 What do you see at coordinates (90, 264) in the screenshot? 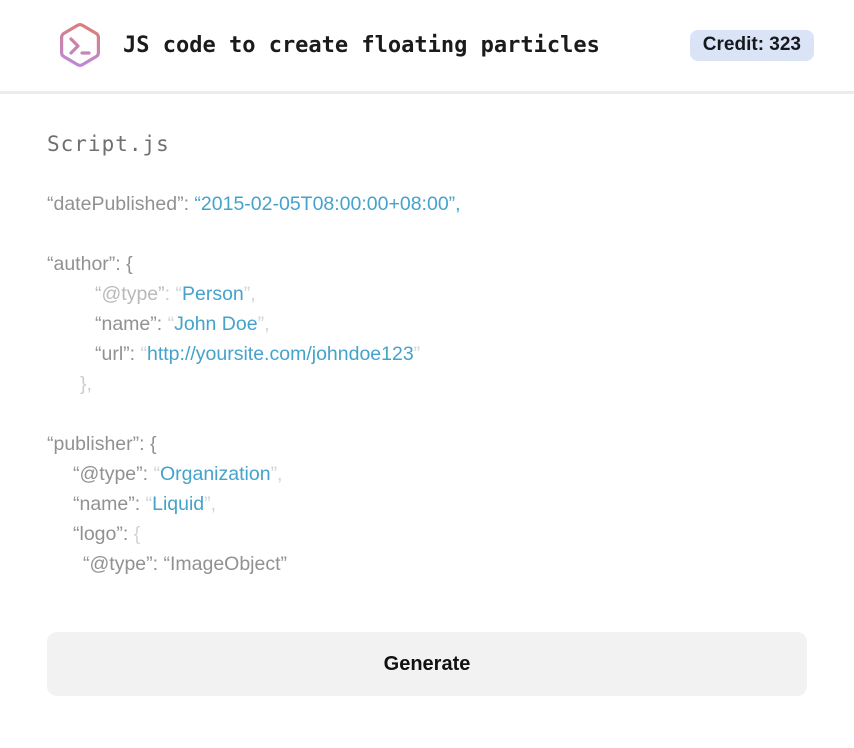
I see `code-token: “author”: {` at bounding box center [90, 264].